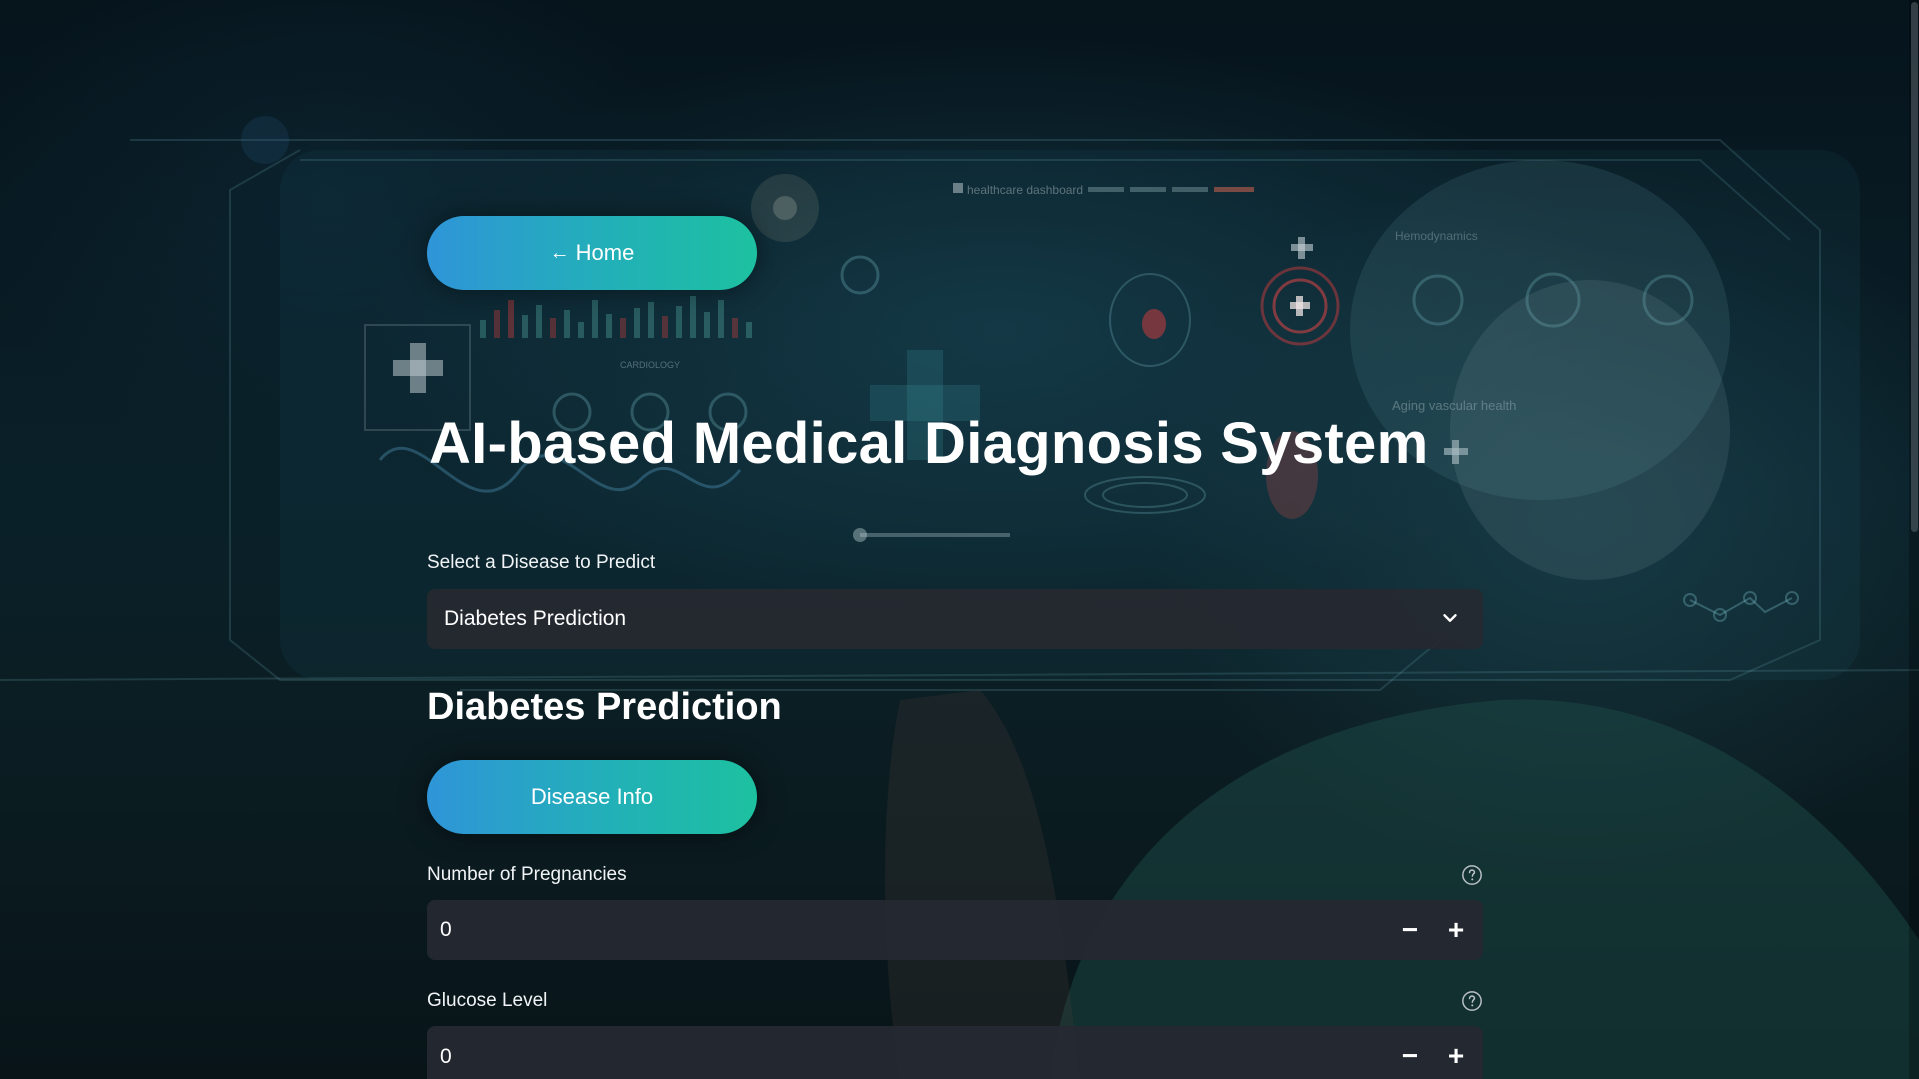 Image resolution: width=1919 pixels, height=1079 pixels. I want to click on disease-select-value: Diabetes Prediction, so click(535, 618).